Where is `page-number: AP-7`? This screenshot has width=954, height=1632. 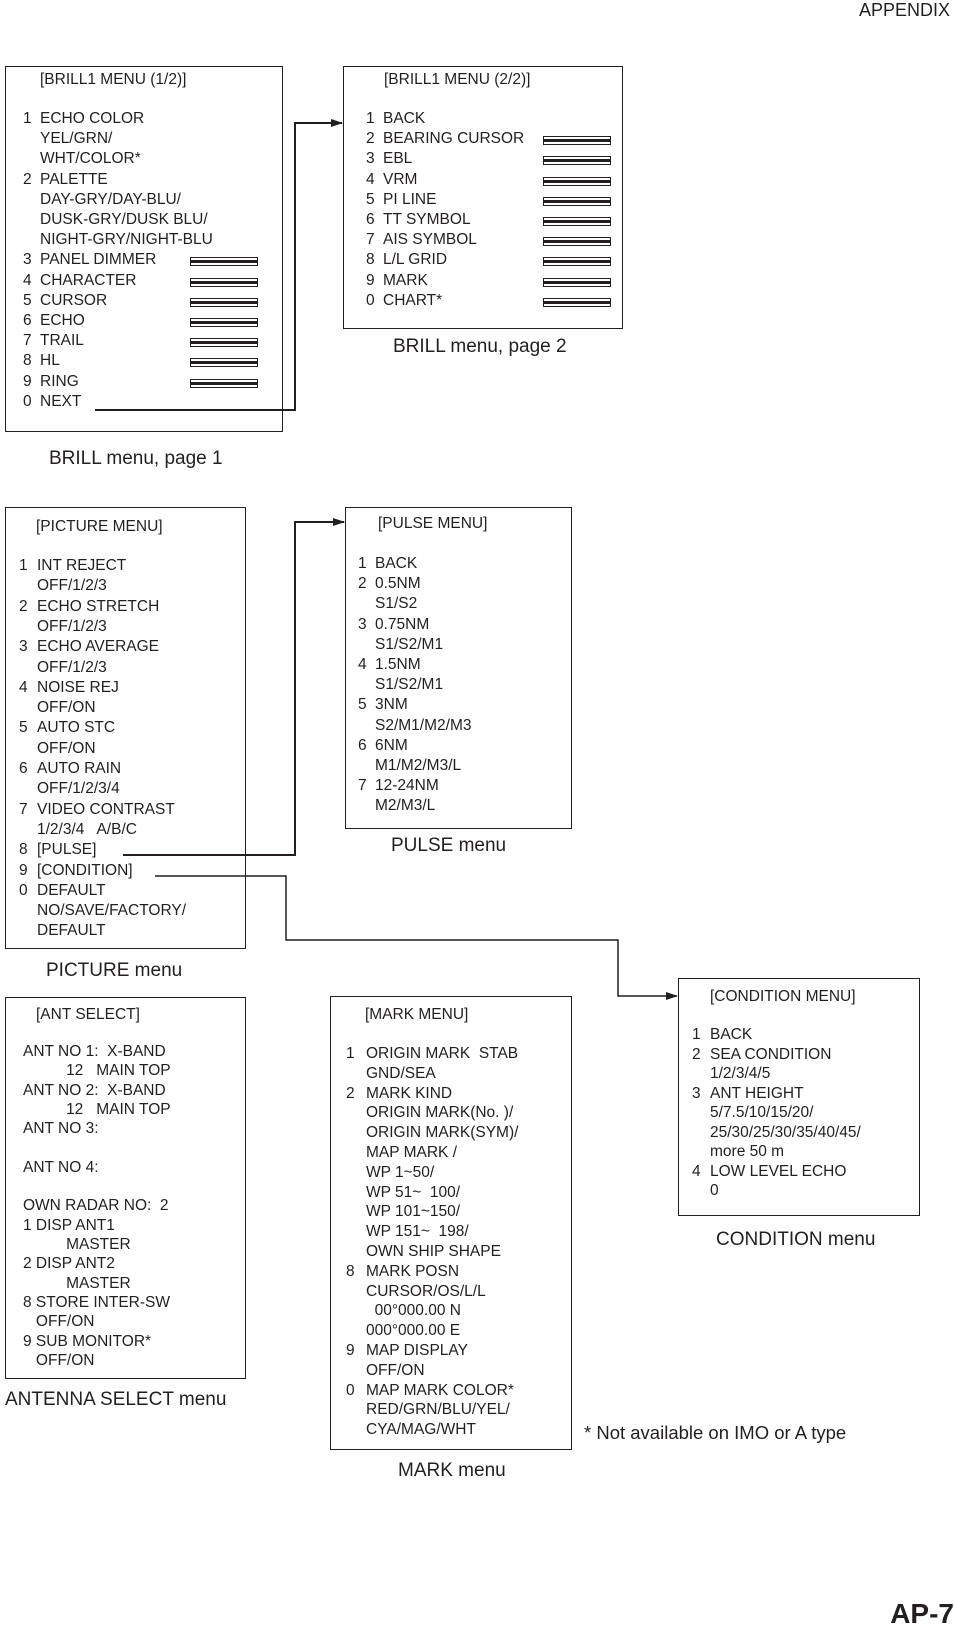
page-number: AP-7 is located at coordinates (922, 1613).